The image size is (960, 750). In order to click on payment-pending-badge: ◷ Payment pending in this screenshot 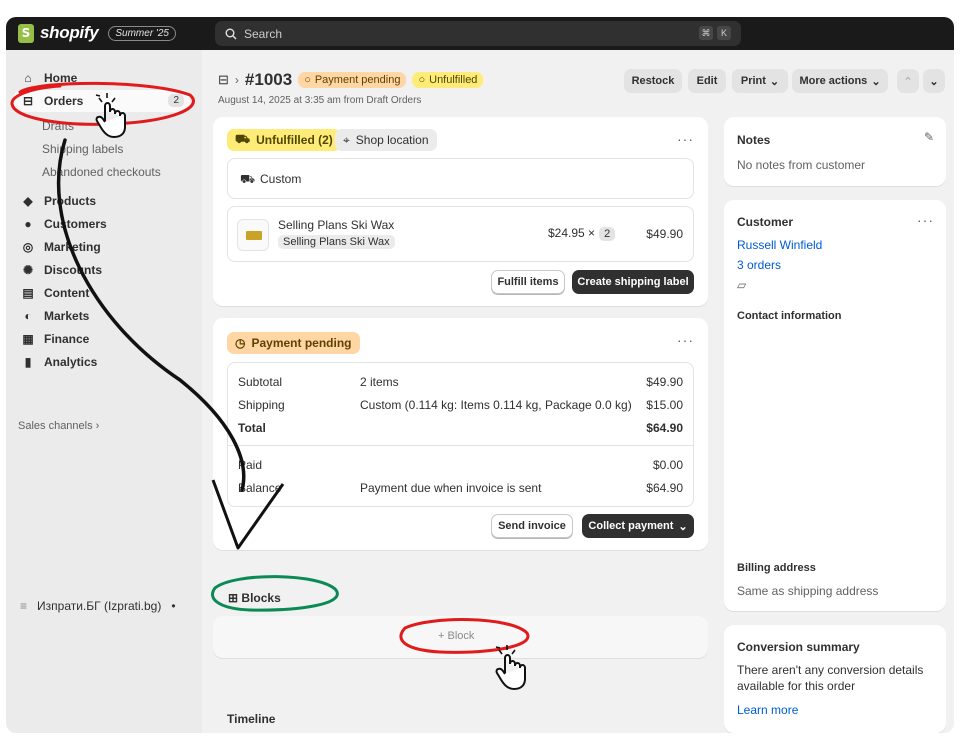, I will do `click(293, 343)`.